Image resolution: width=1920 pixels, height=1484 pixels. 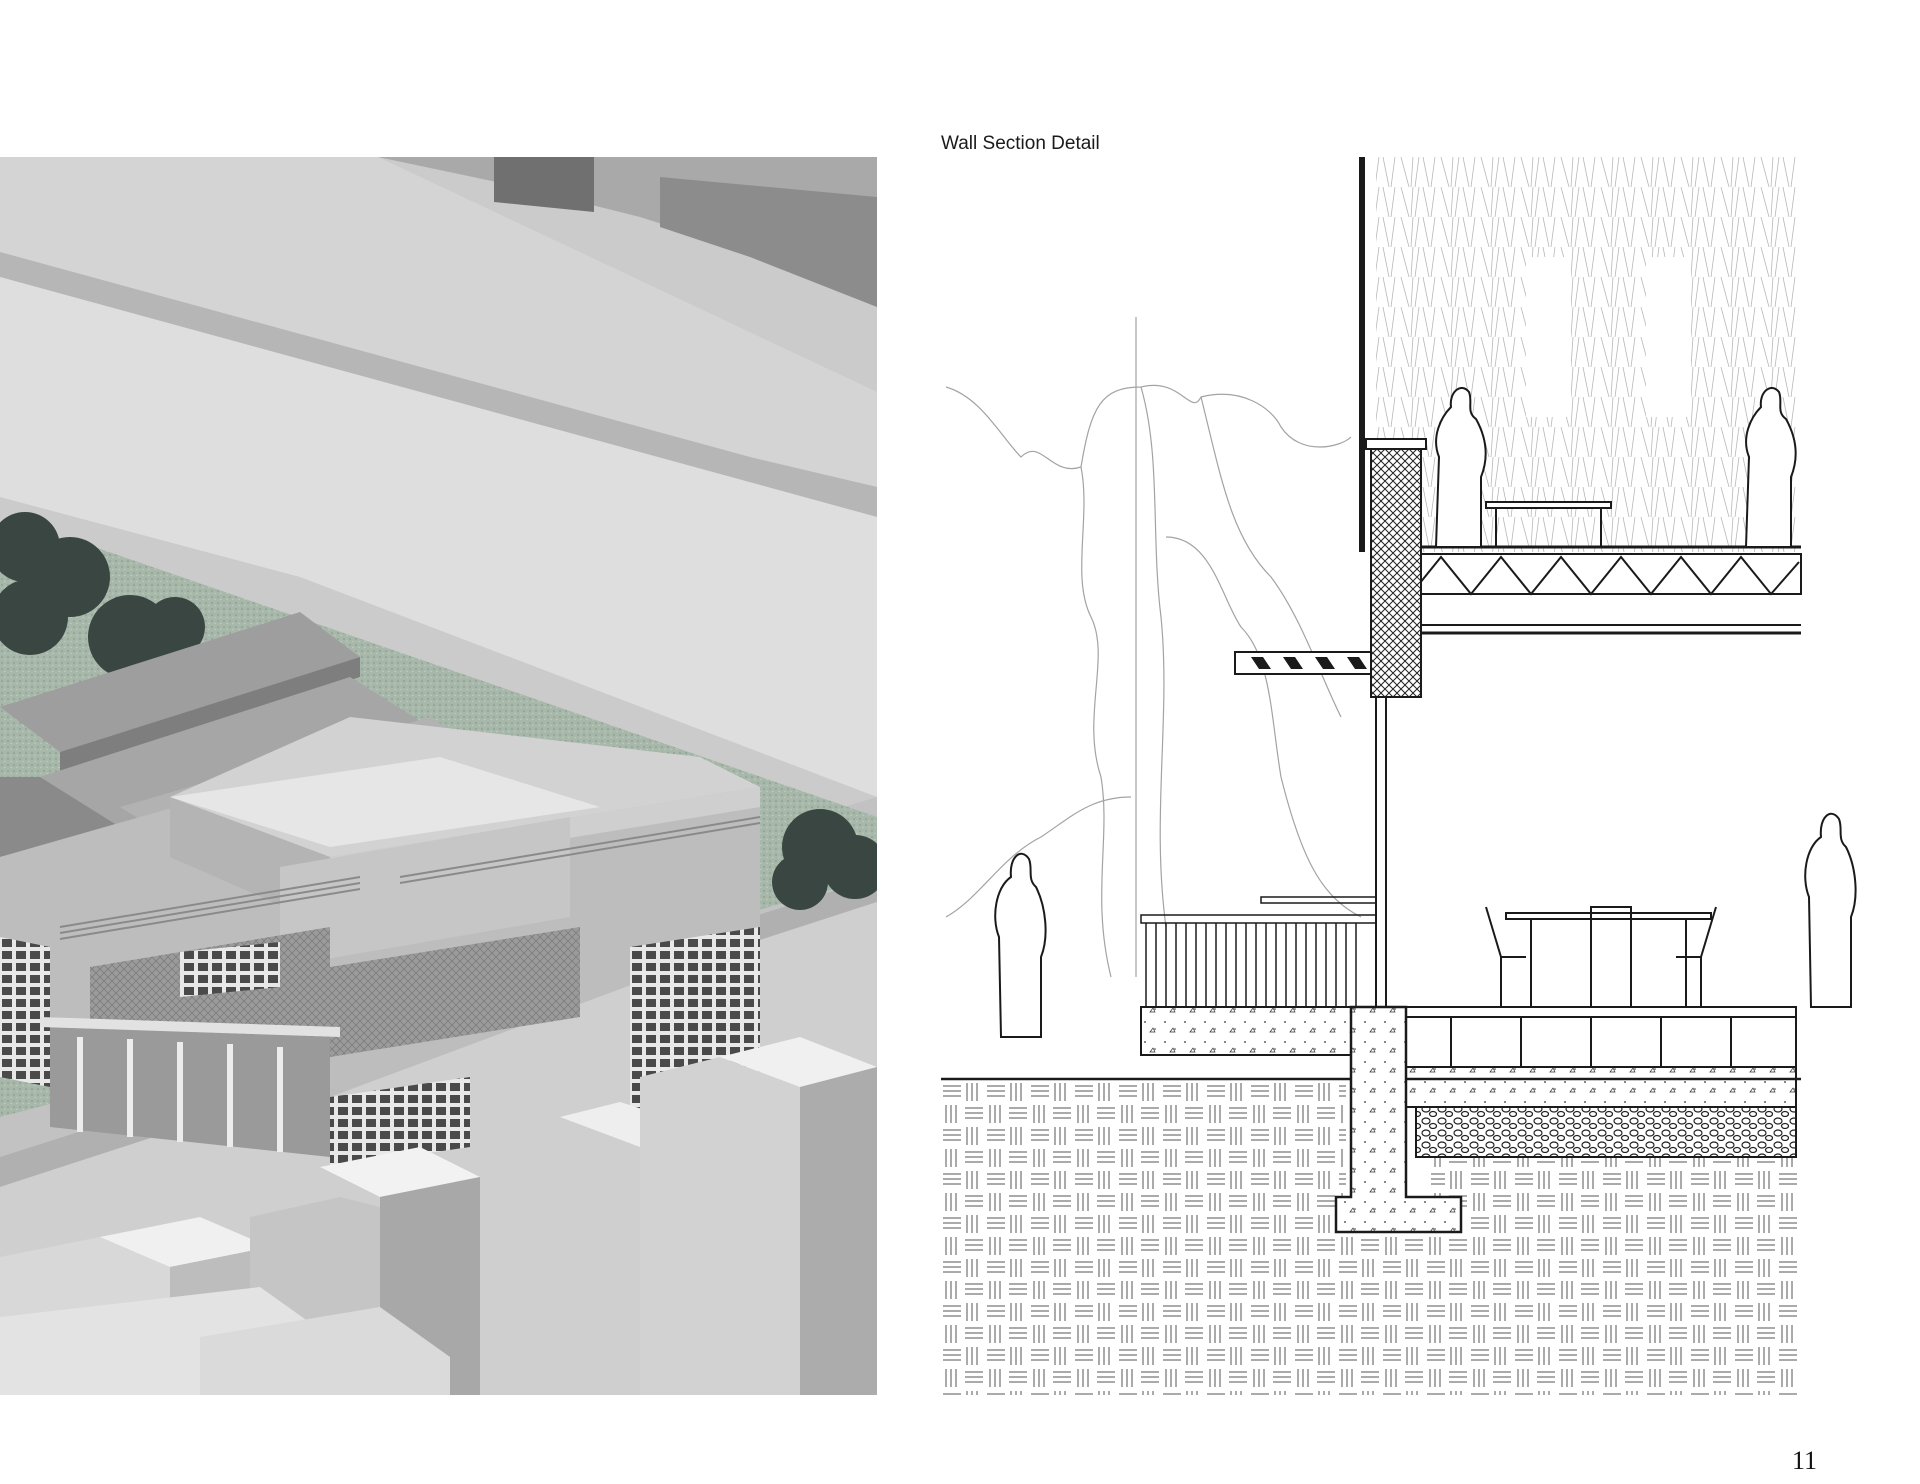 I want to click on floor-slab, so click(x=1588, y=1042).